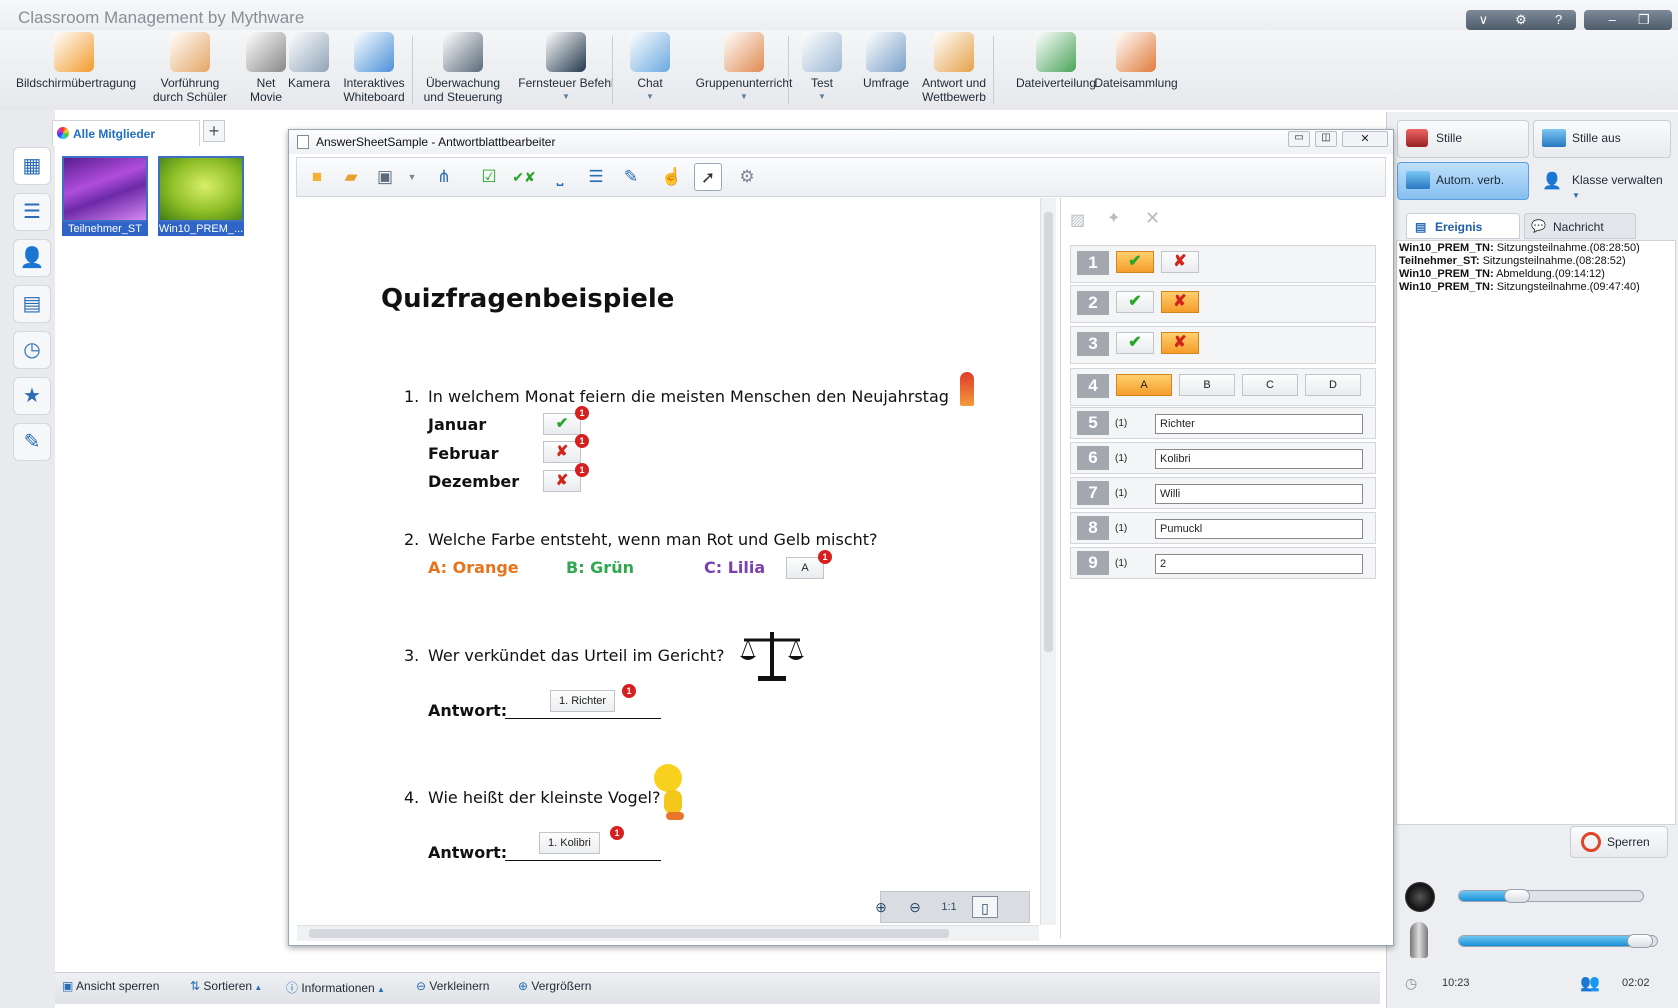 This screenshot has width=1678, height=1008. What do you see at coordinates (1270, 385) in the screenshot?
I see `choice-option-button: C` at bounding box center [1270, 385].